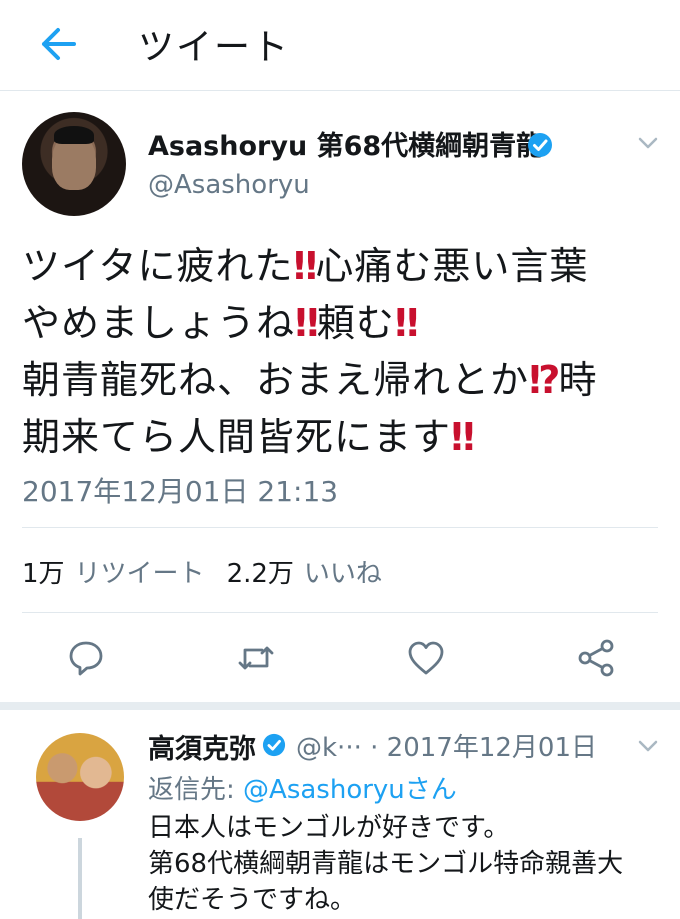  What do you see at coordinates (260, 574) in the screenshot?
I see `like-count: 2.2万` at bounding box center [260, 574].